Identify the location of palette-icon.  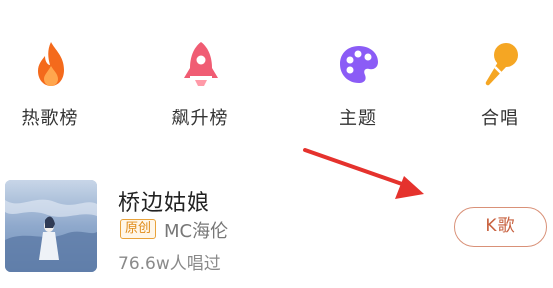
(359, 64).